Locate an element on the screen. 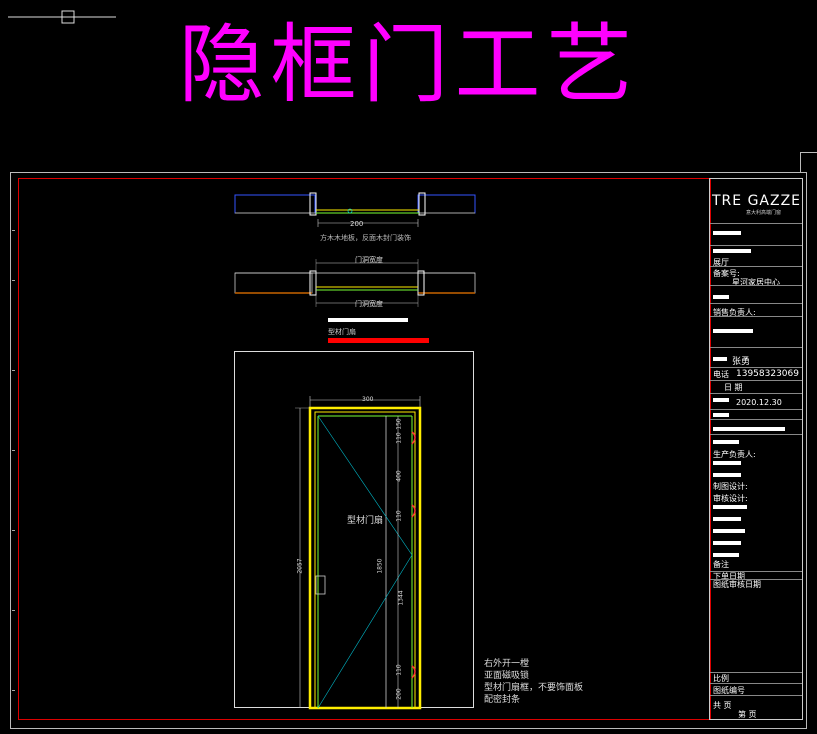  note-line: 亚面磁吸锁 is located at coordinates (507, 676).